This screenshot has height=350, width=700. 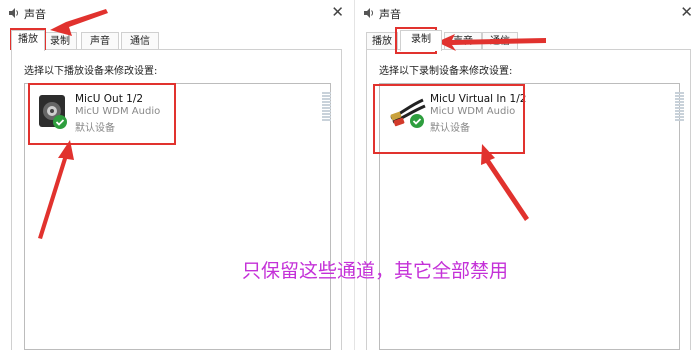 What do you see at coordinates (375, 271) in the screenshot?
I see `instruction-caption: 只保留这些通道，其它全部禁用` at bounding box center [375, 271].